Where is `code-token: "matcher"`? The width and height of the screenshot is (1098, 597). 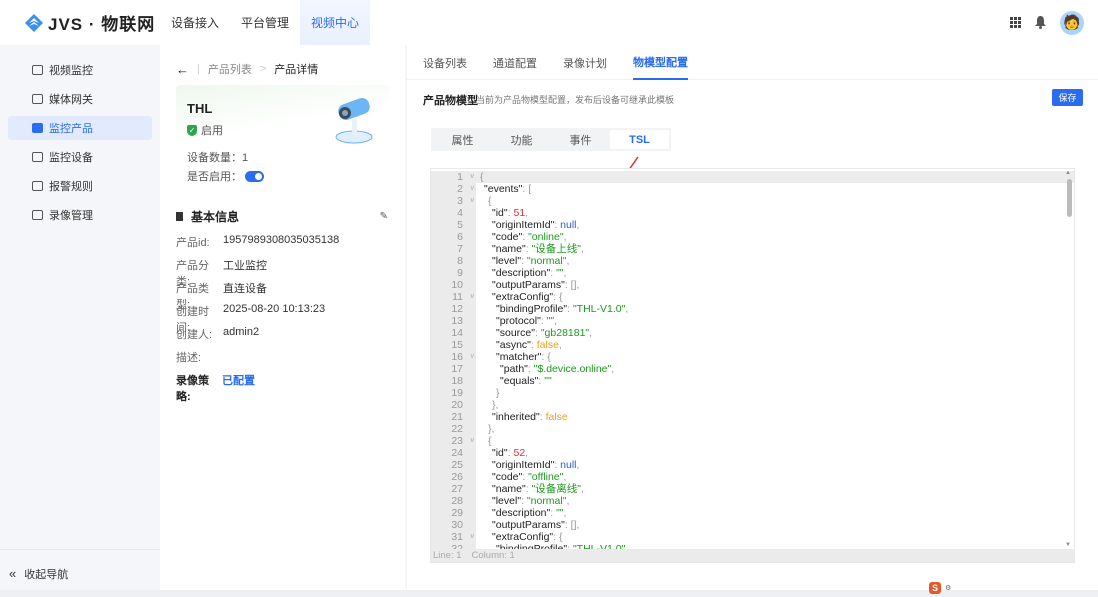 code-token: "matcher" is located at coordinates (519, 357).